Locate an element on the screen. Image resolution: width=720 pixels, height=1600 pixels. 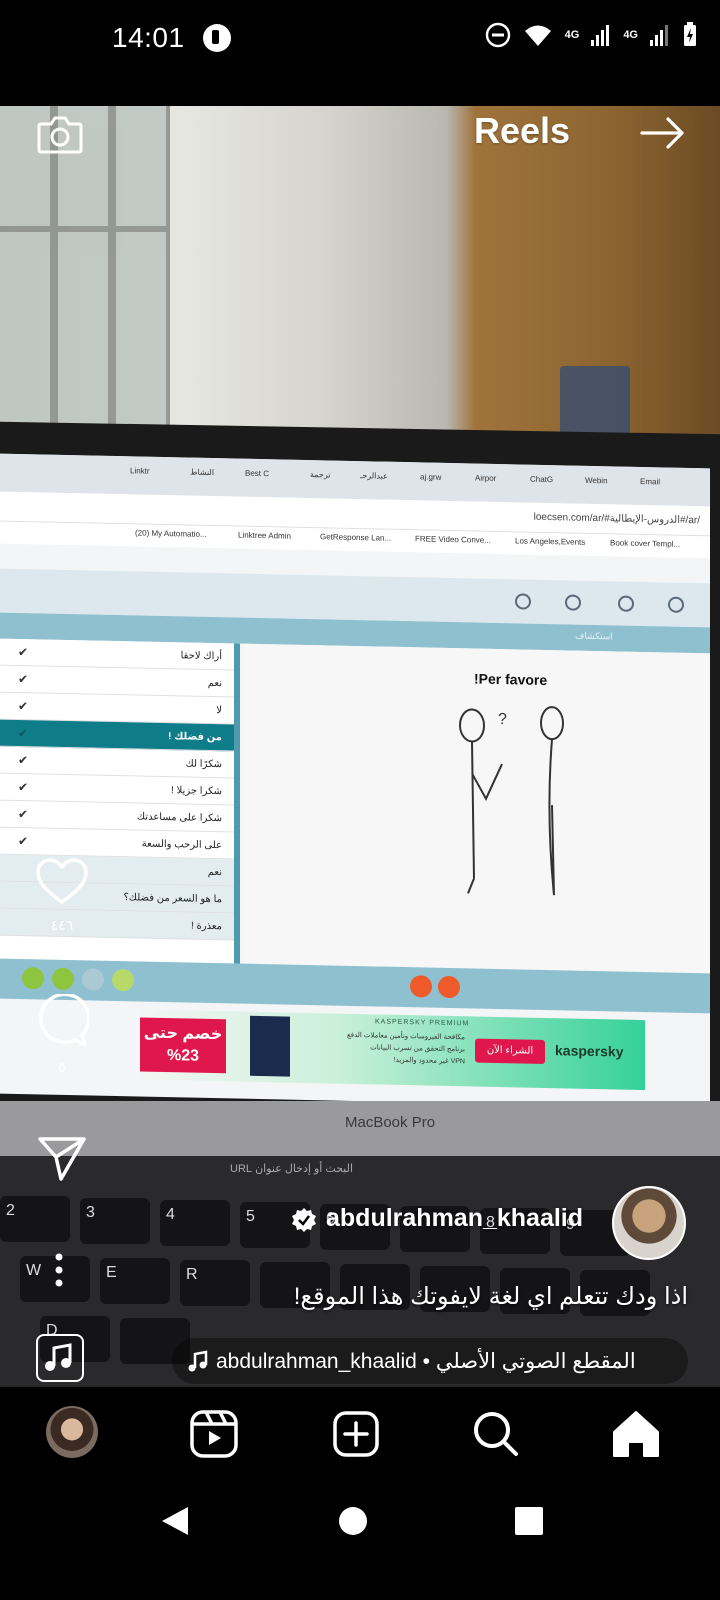
browser-tab: عبدالرحـ is located at coordinates (374, 476).